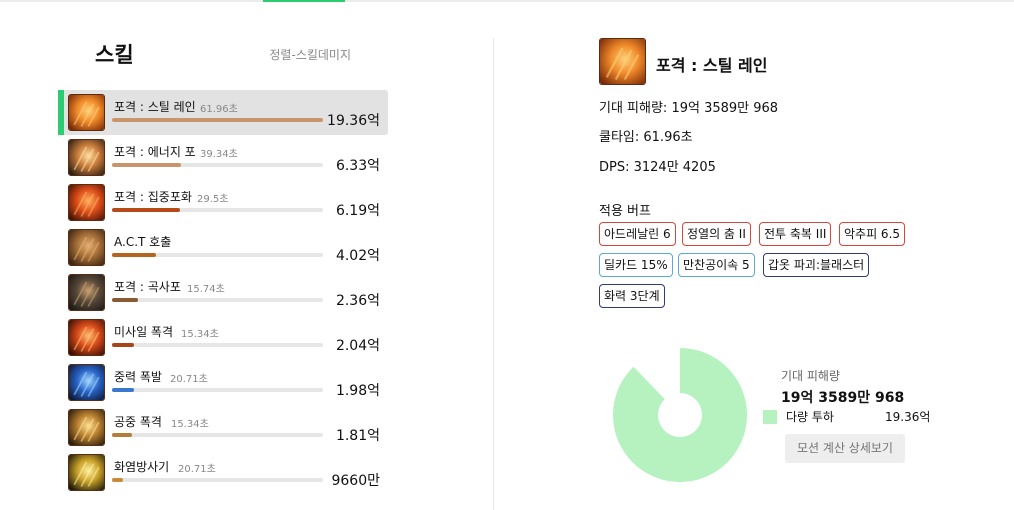 Image resolution: width=1014 pixels, height=510 pixels. Describe the element at coordinates (213, 199) in the screenshot. I see `skill-cooldown: 29.5초` at that location.